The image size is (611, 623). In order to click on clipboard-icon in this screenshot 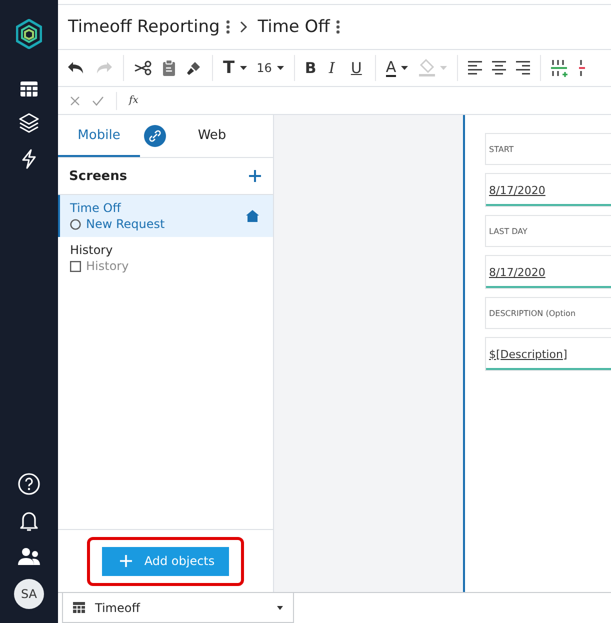, I will do `click(169, 68)`.